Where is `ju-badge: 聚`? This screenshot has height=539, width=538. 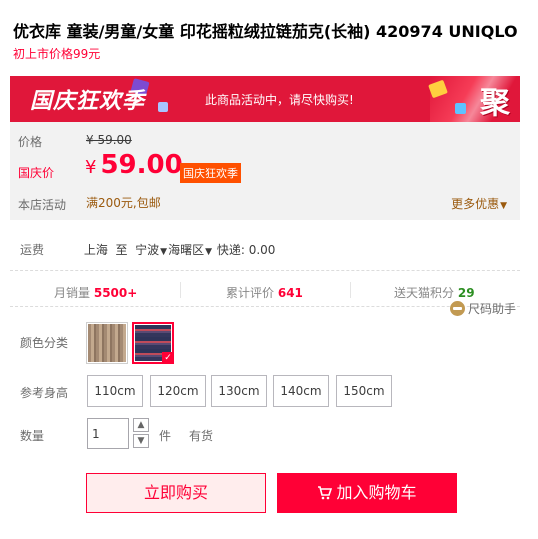
ju-badge: 聚 is located at coordinates (495, 103).